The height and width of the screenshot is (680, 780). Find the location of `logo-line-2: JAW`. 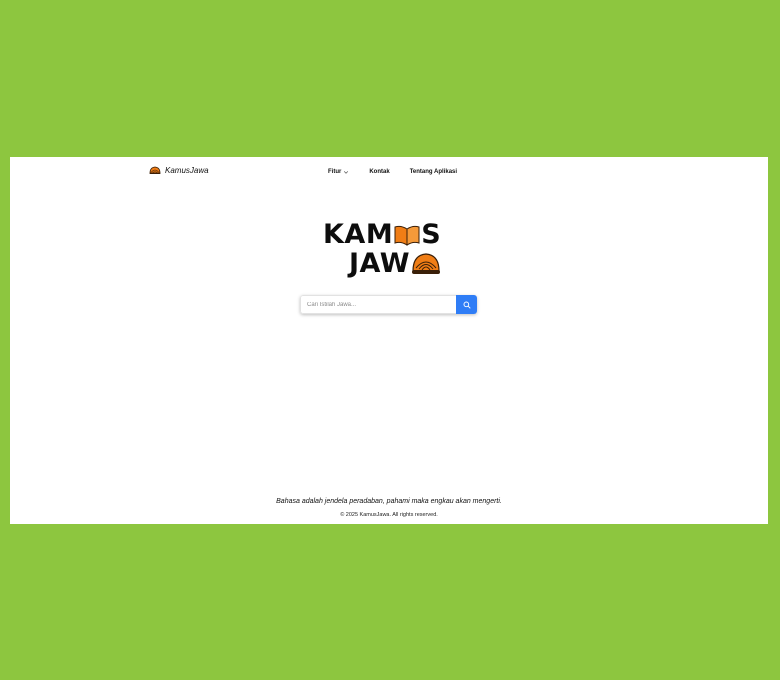

logo-line-2: JAW is located at coordinates (395, 263).